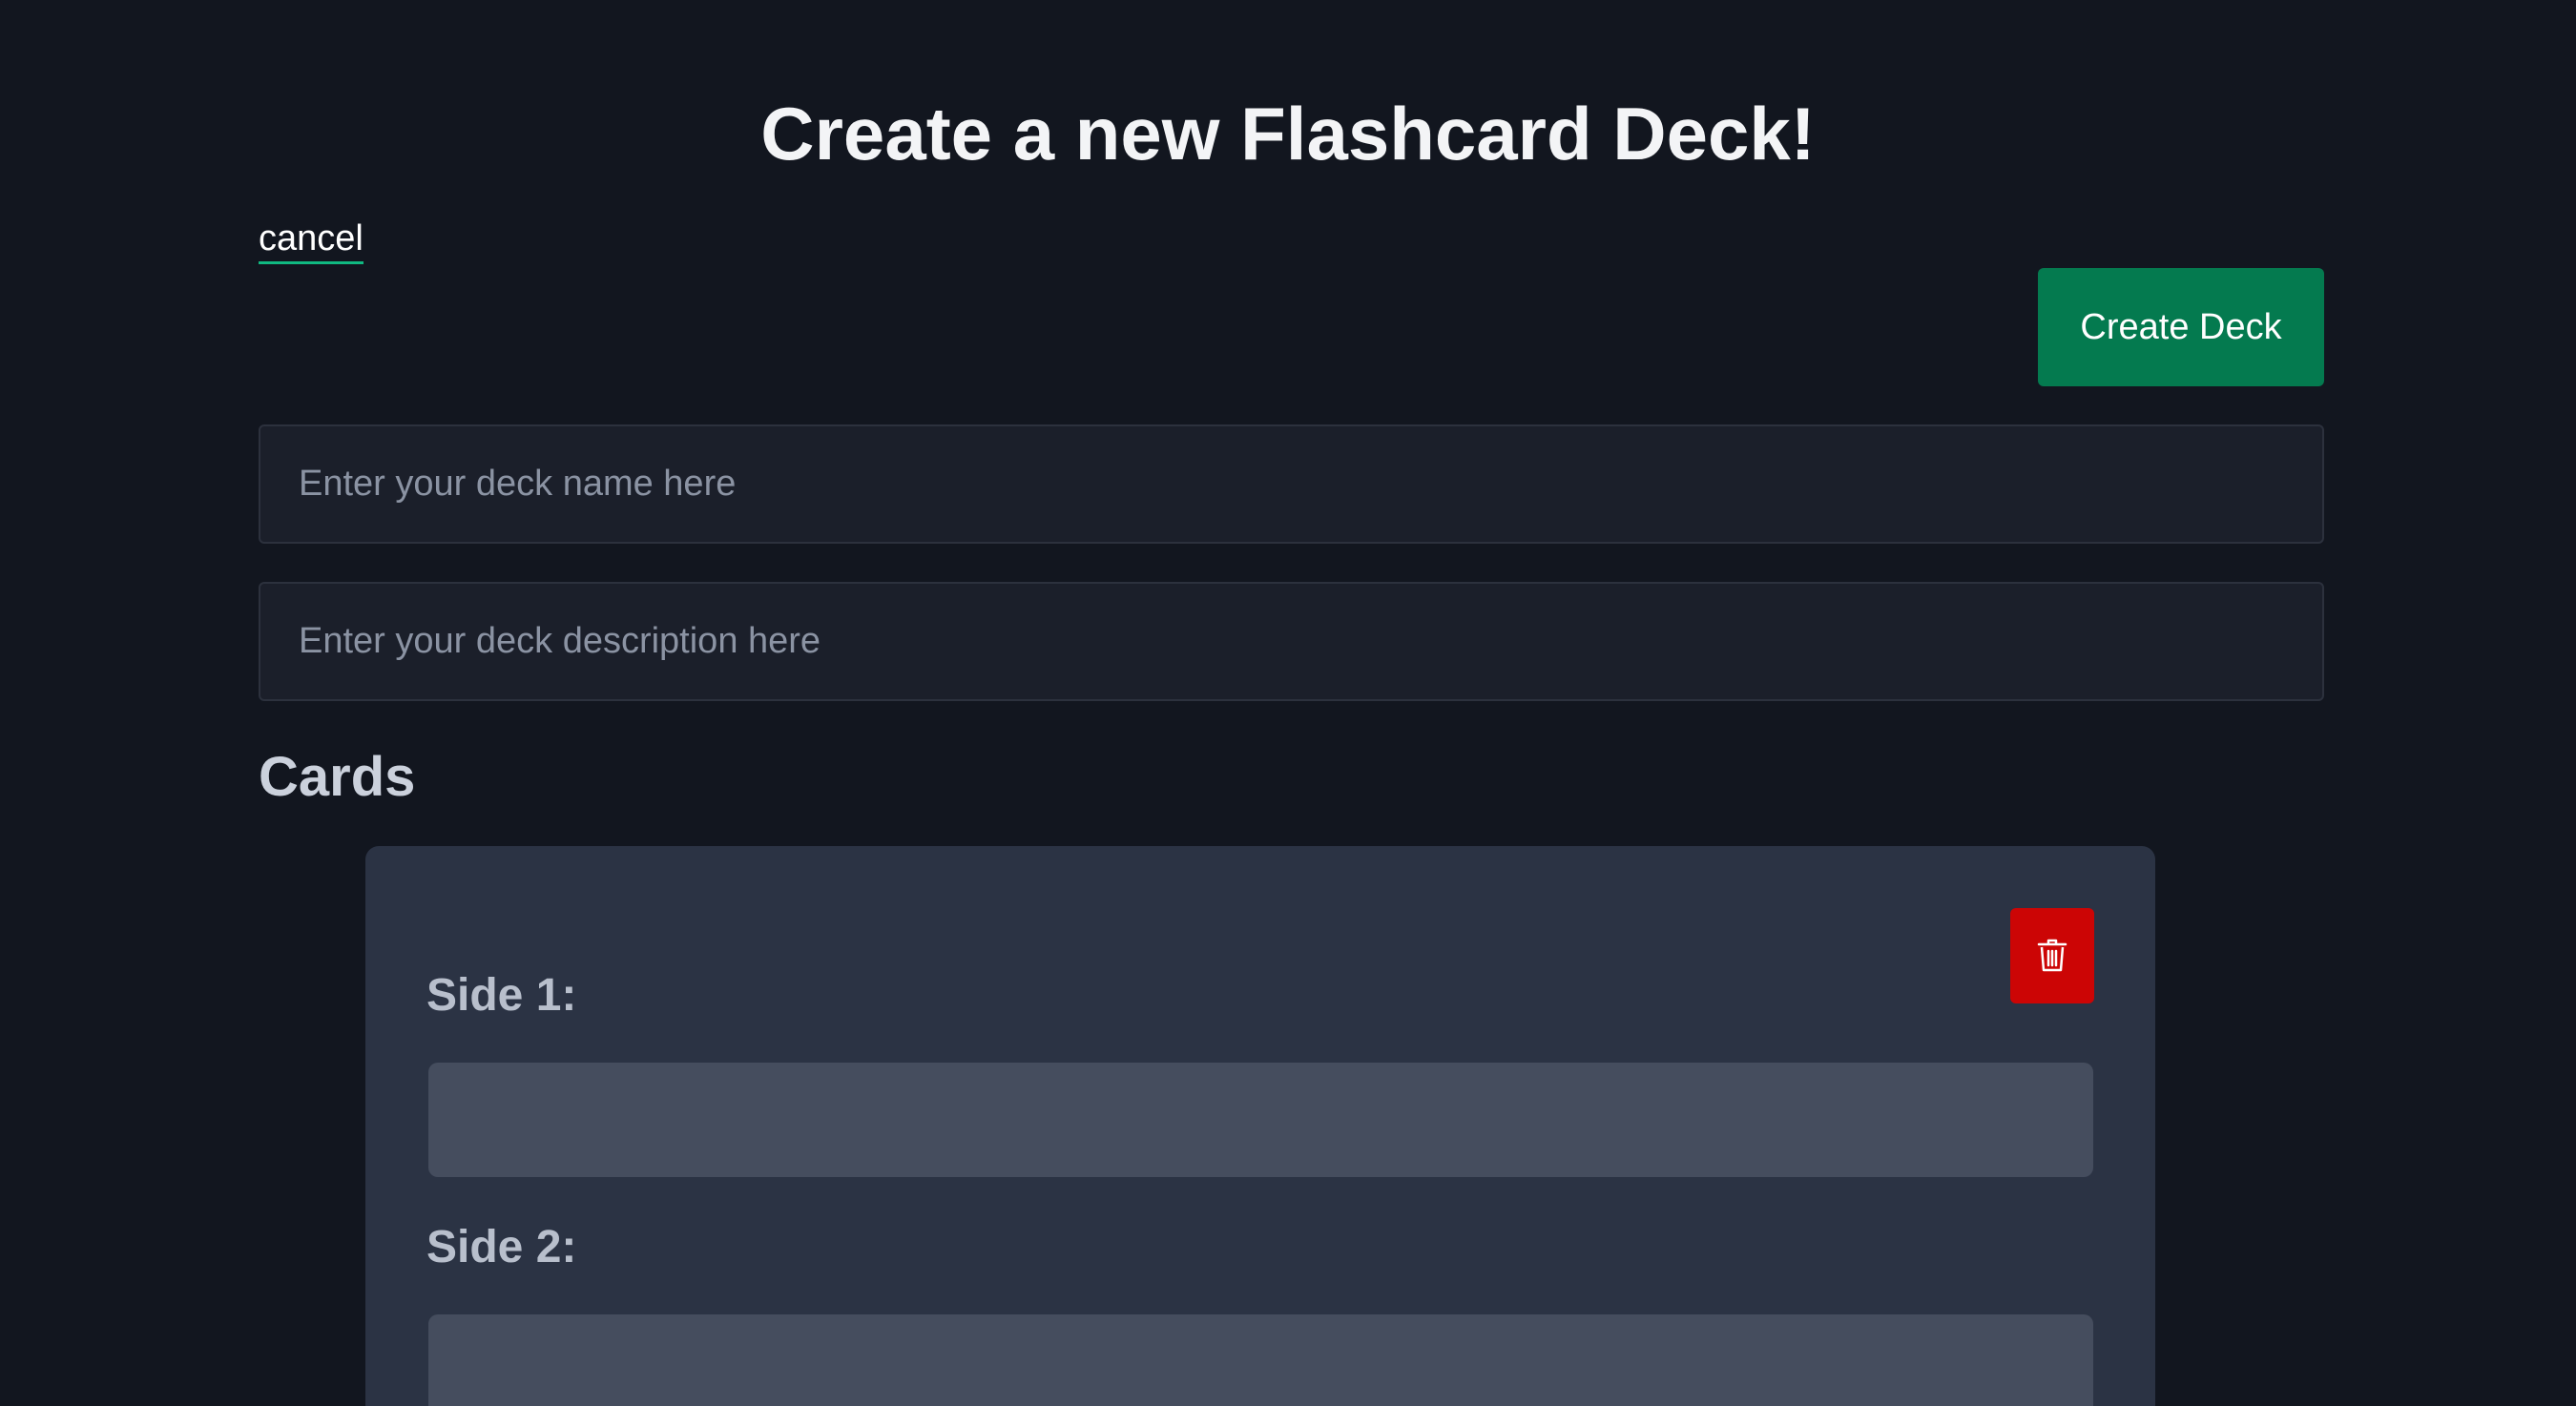 This screenshot has height=1406, width=2576. I want to click on delete-card-button, so click(2052, 956).